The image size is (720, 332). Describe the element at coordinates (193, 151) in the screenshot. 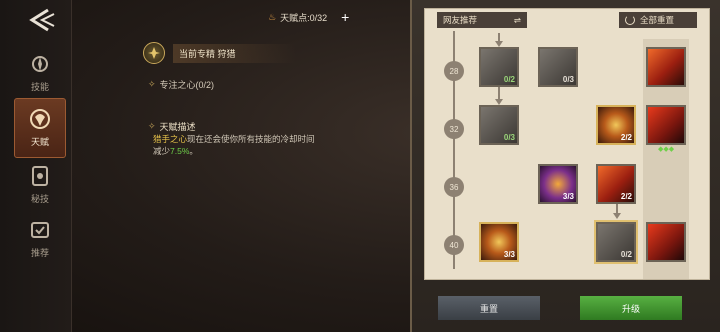

I see `desc-text-end: 。` at that location.